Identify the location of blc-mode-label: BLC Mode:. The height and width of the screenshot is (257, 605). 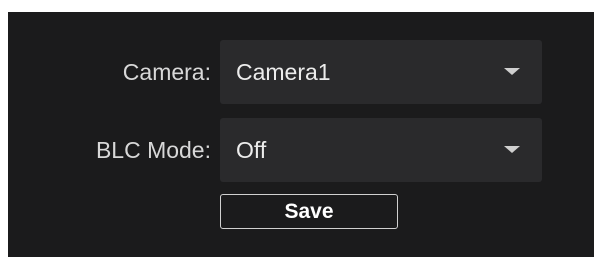
(153, 150).